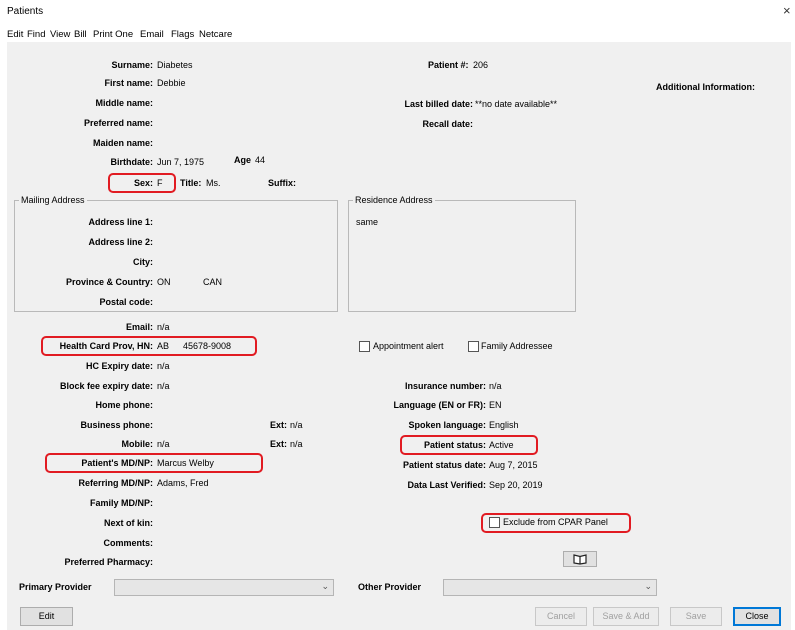  I want to click on birthdate-label: Birthdate:, so click(132, 162).